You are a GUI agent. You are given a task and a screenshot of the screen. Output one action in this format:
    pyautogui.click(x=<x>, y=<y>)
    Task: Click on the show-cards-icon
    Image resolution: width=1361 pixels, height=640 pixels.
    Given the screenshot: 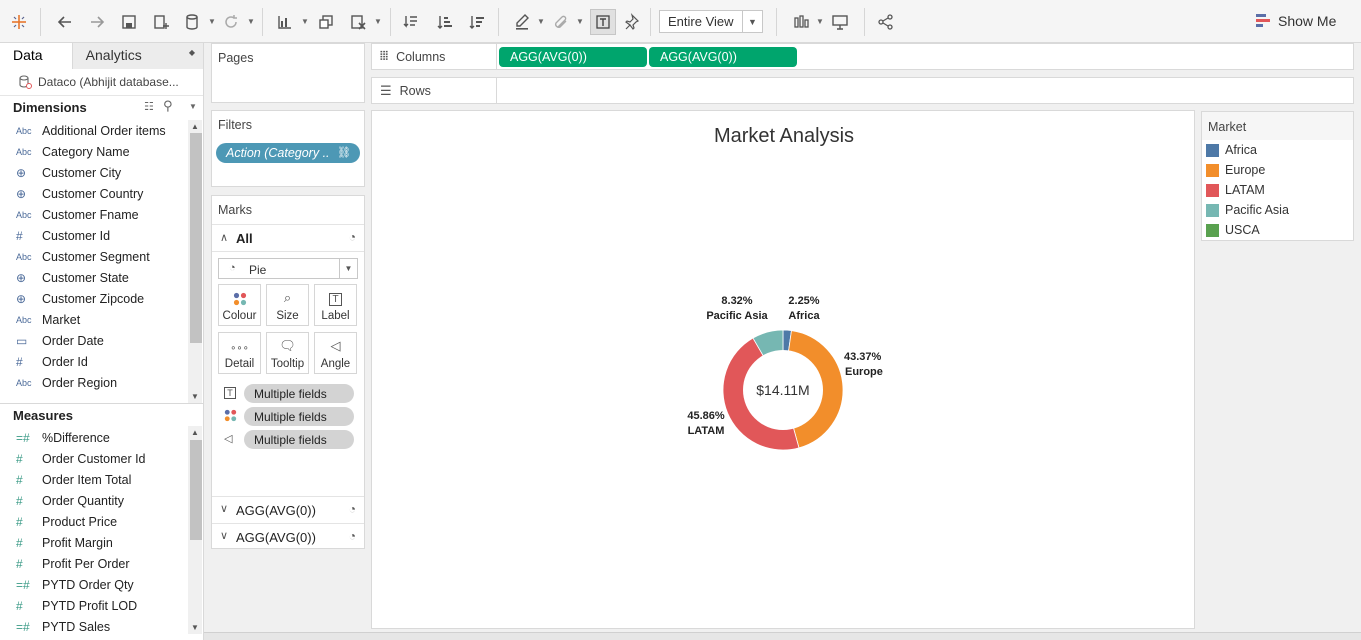 What is the action you would take?
    pyautogui.click(x=802, y=22)
    